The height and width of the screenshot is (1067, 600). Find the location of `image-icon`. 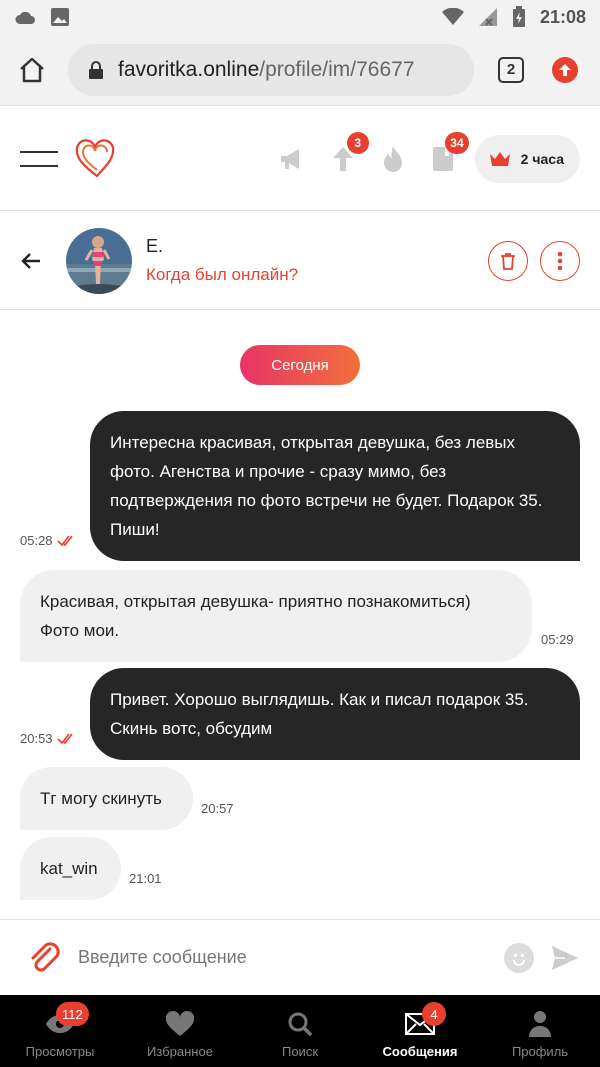

image-icon is located at coordinates (60, 17).